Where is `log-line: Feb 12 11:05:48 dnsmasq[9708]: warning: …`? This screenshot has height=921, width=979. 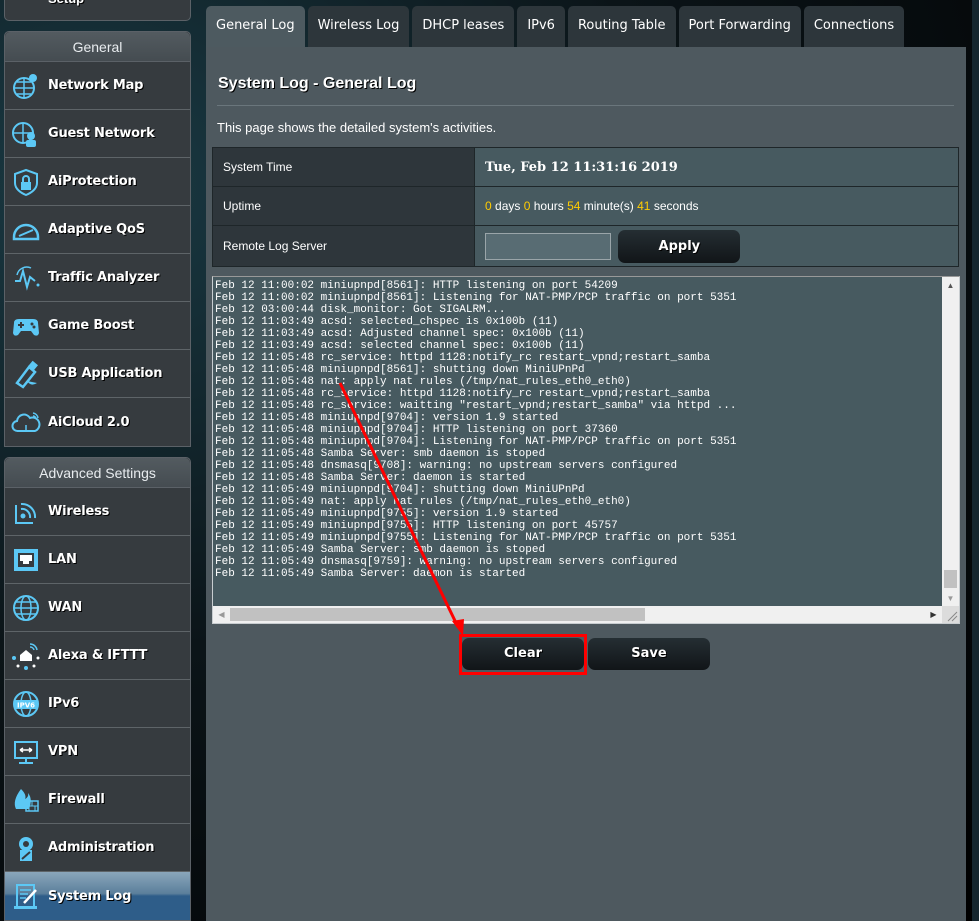 log-line: Feb 12 11:05:48 dnsmasq[9708]: warning: … is located at coordinates (446, 466).